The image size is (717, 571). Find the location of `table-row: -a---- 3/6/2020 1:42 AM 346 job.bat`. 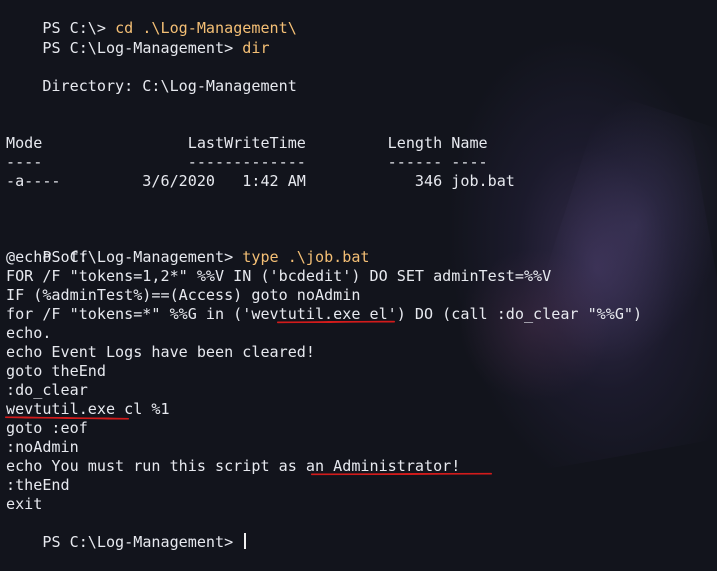

table-row: -a---- 3/6/2020 1:42 AM 346 job.bat is located at coordinates (260, 181).